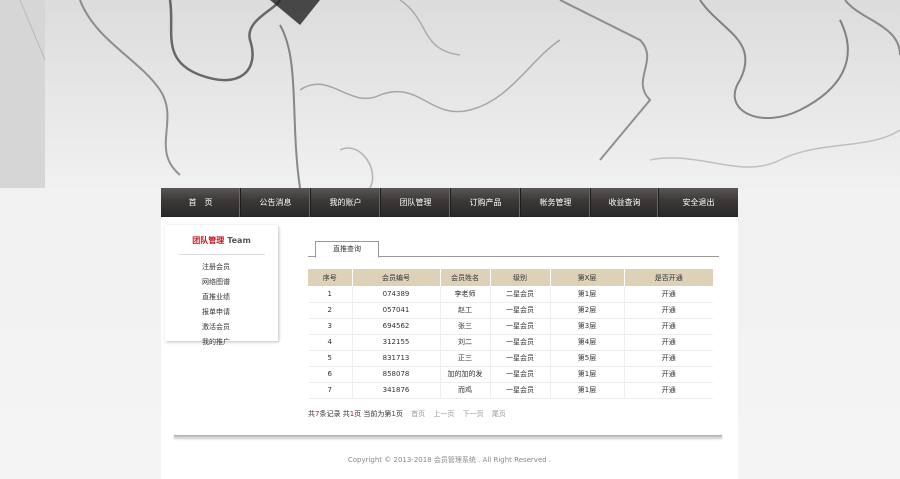 Image resolution: width=900 pixels, height=479 pixels. What do you see at coordinates (465, 294) in the screenshot?
I see `cell-member-name: 李老师` at bounding box center [465, 294].